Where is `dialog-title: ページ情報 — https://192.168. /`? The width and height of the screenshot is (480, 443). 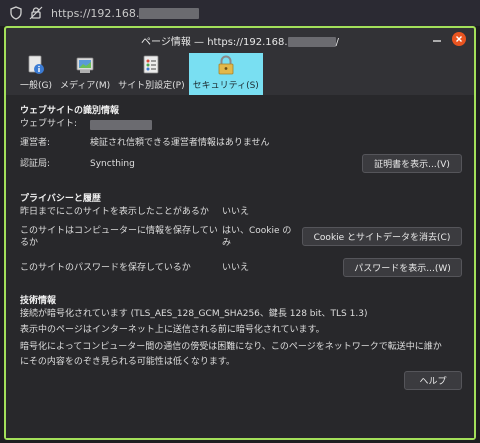 dialog-title: ページ情報 — https://192.168. / is located at coordinates (240, 42).